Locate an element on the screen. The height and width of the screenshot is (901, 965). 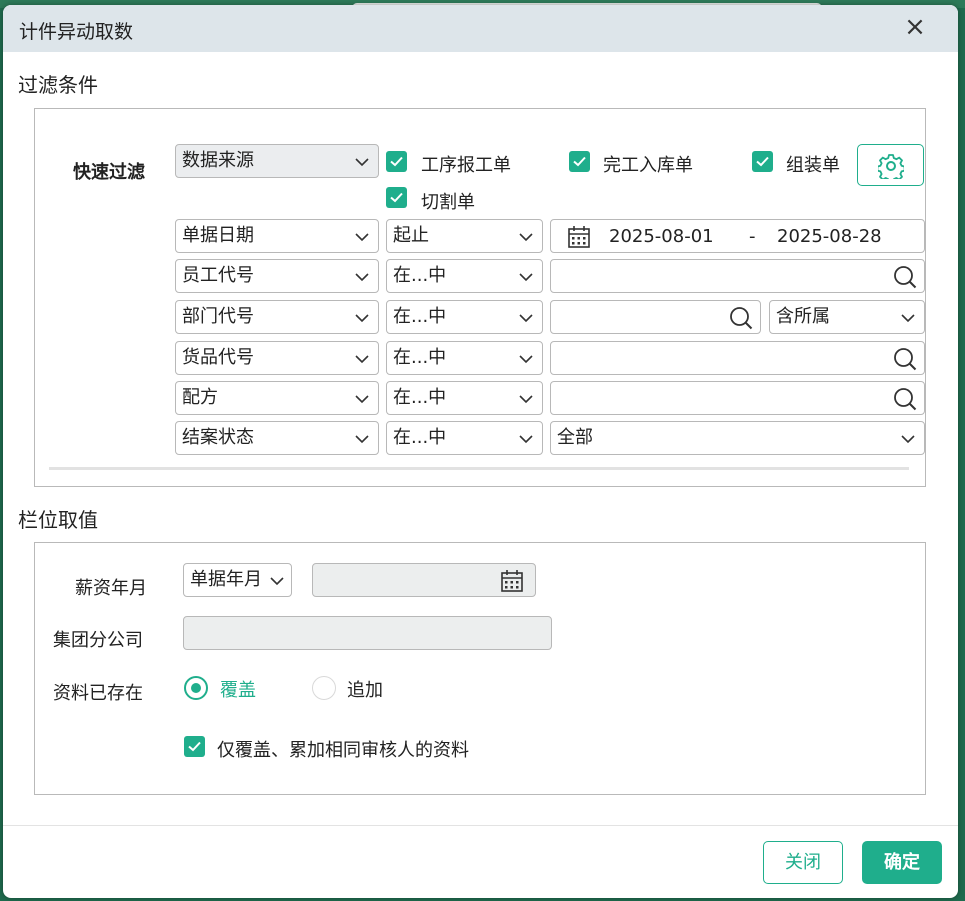
gear-icon is located at coordinates (891, 166).